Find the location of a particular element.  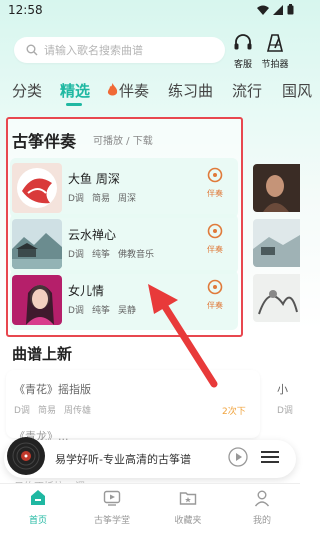

user-icon is located at coordinates (262, 498).